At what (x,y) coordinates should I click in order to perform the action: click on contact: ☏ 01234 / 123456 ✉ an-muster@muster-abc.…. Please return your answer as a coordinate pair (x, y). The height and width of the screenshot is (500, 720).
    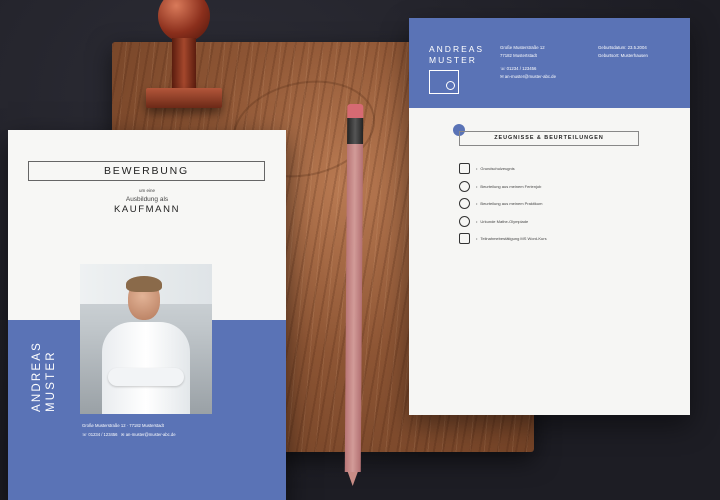
    Looking at the image, I should click on (550, 73).